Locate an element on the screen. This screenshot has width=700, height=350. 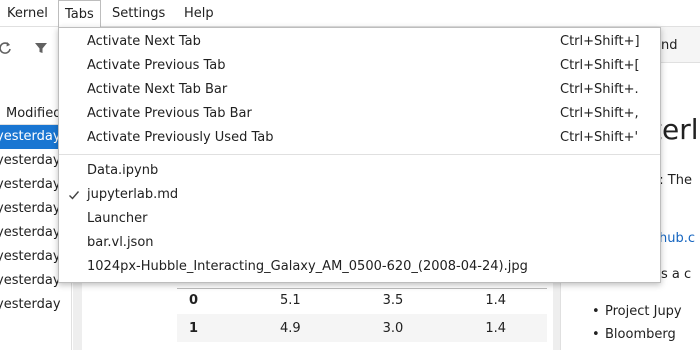
markdown-list-item: Project Jupy is located at coordinates (637, 311).